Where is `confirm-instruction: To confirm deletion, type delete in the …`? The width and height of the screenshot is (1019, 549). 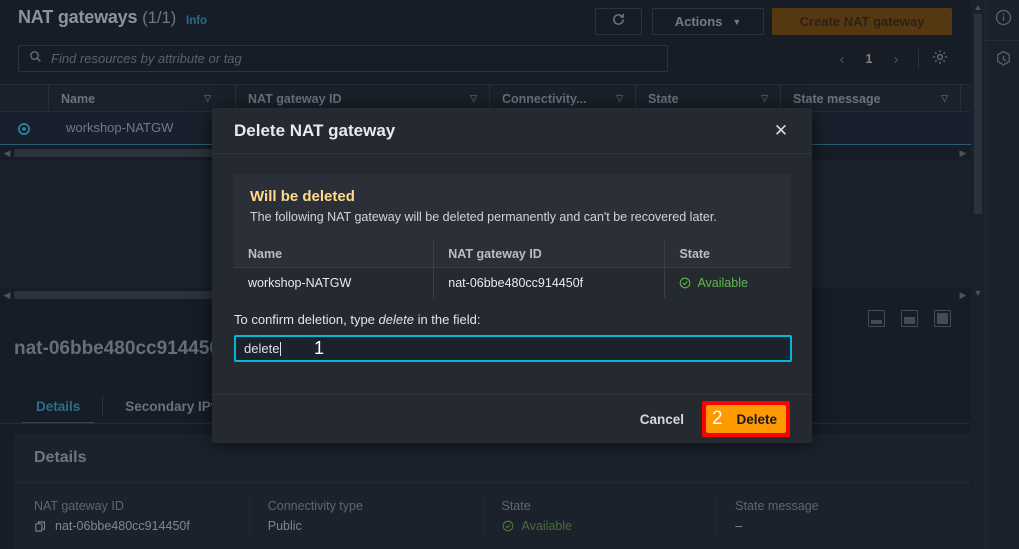
confirm-instruction: To confirm deletion, type delete in the … is located at coordinates (512, 319).